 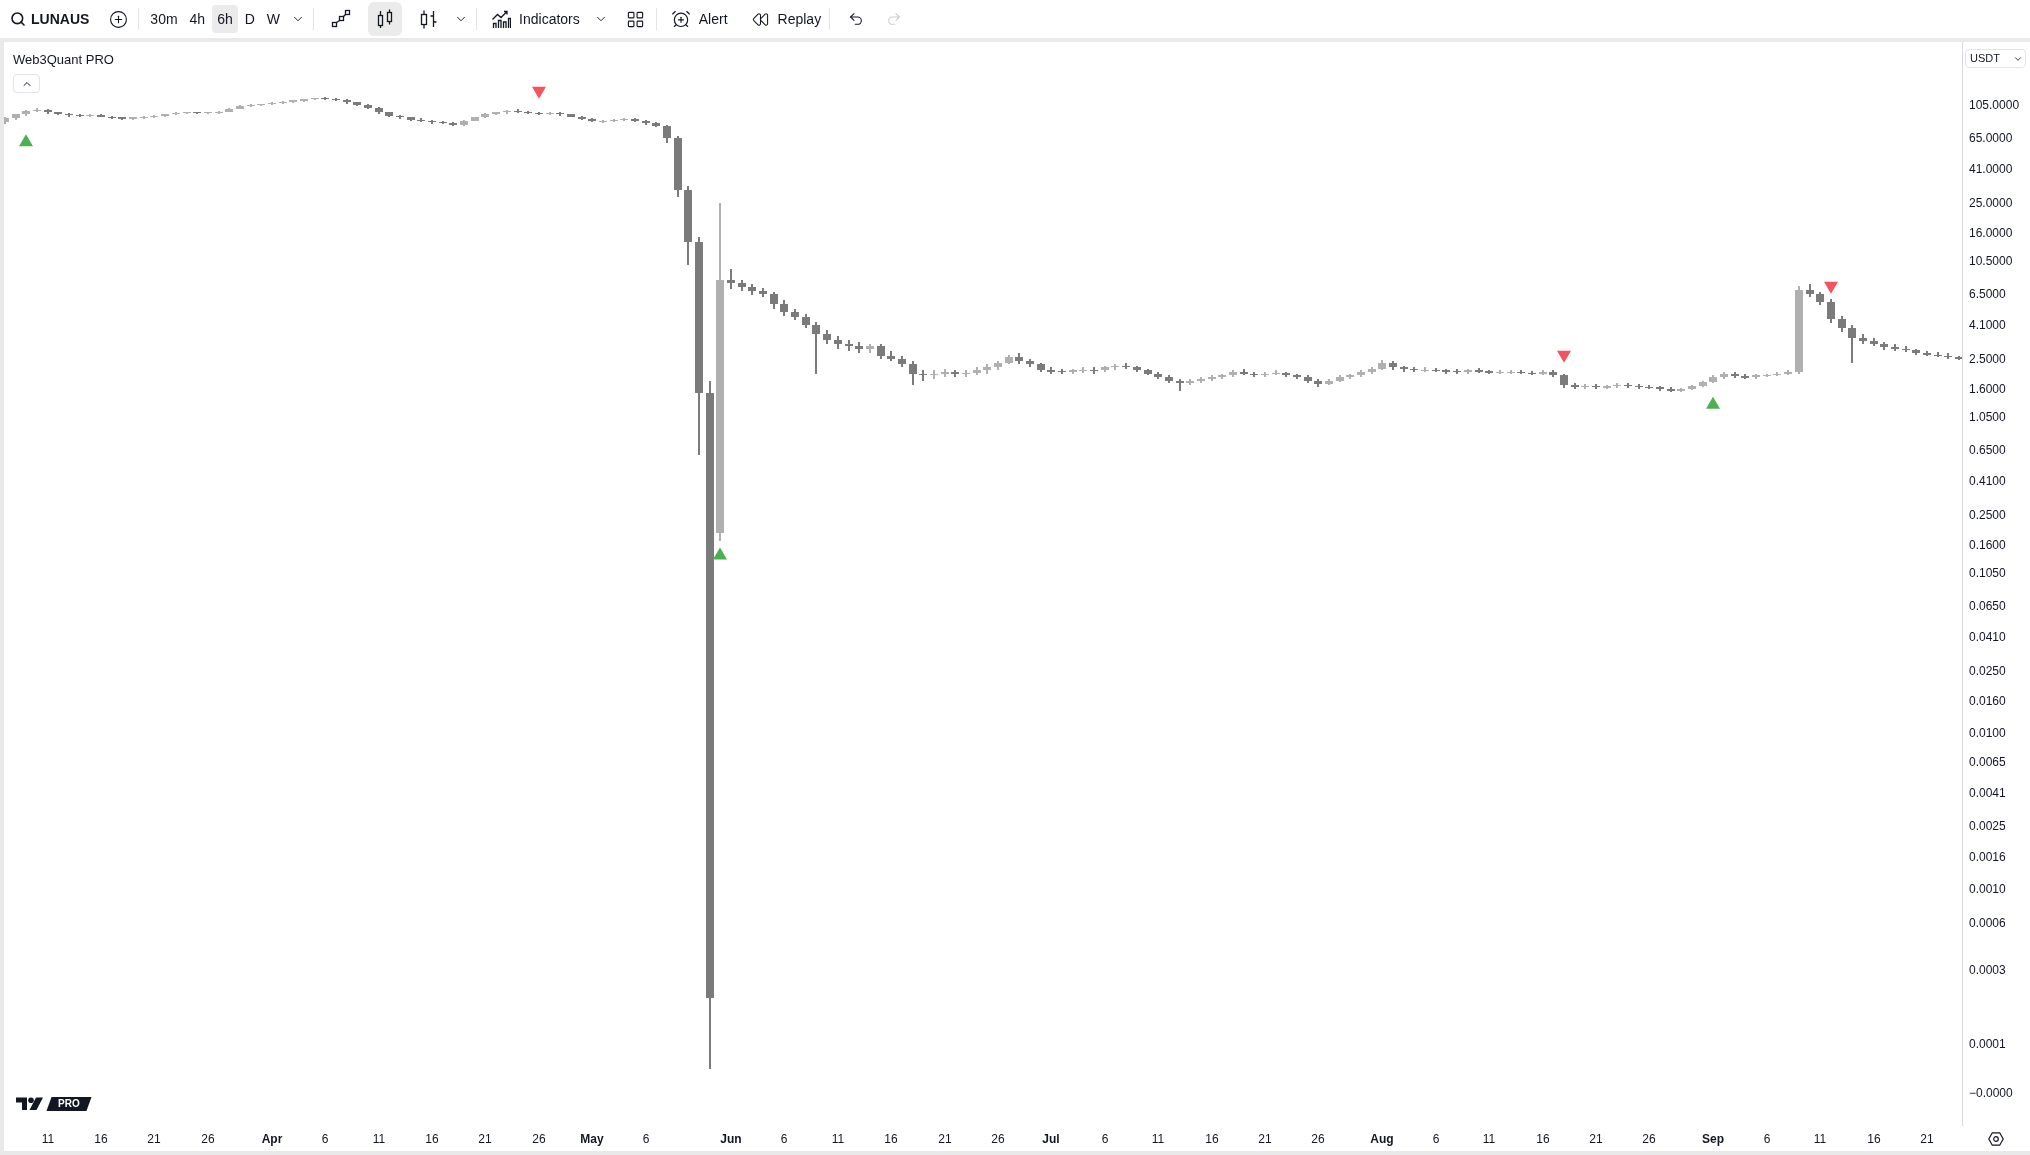 I want to click on time-axis-label: May, so click(x=592, y=1139).